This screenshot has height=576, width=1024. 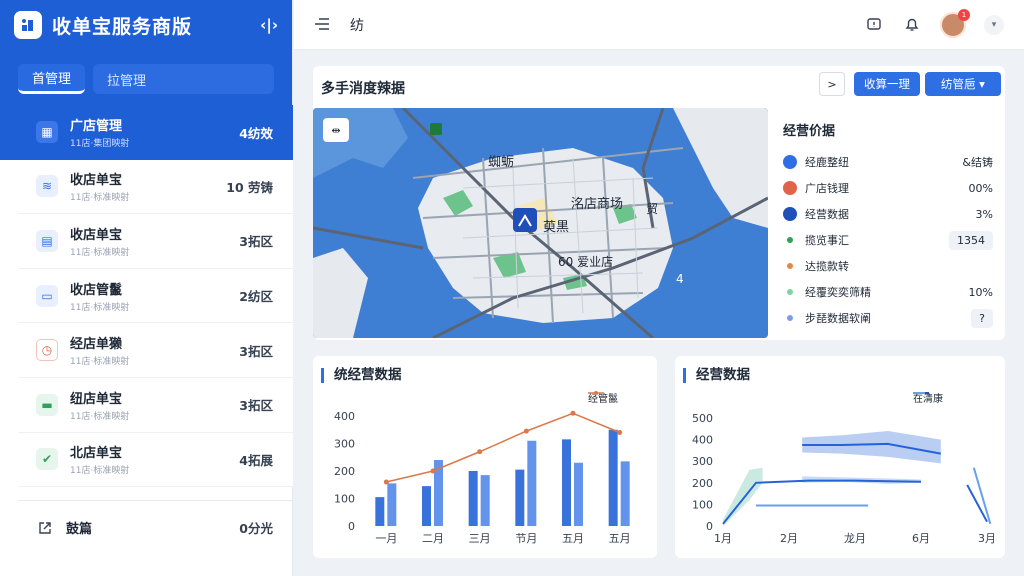 I want to click on external-link-icon, so click(x=45, y=527).